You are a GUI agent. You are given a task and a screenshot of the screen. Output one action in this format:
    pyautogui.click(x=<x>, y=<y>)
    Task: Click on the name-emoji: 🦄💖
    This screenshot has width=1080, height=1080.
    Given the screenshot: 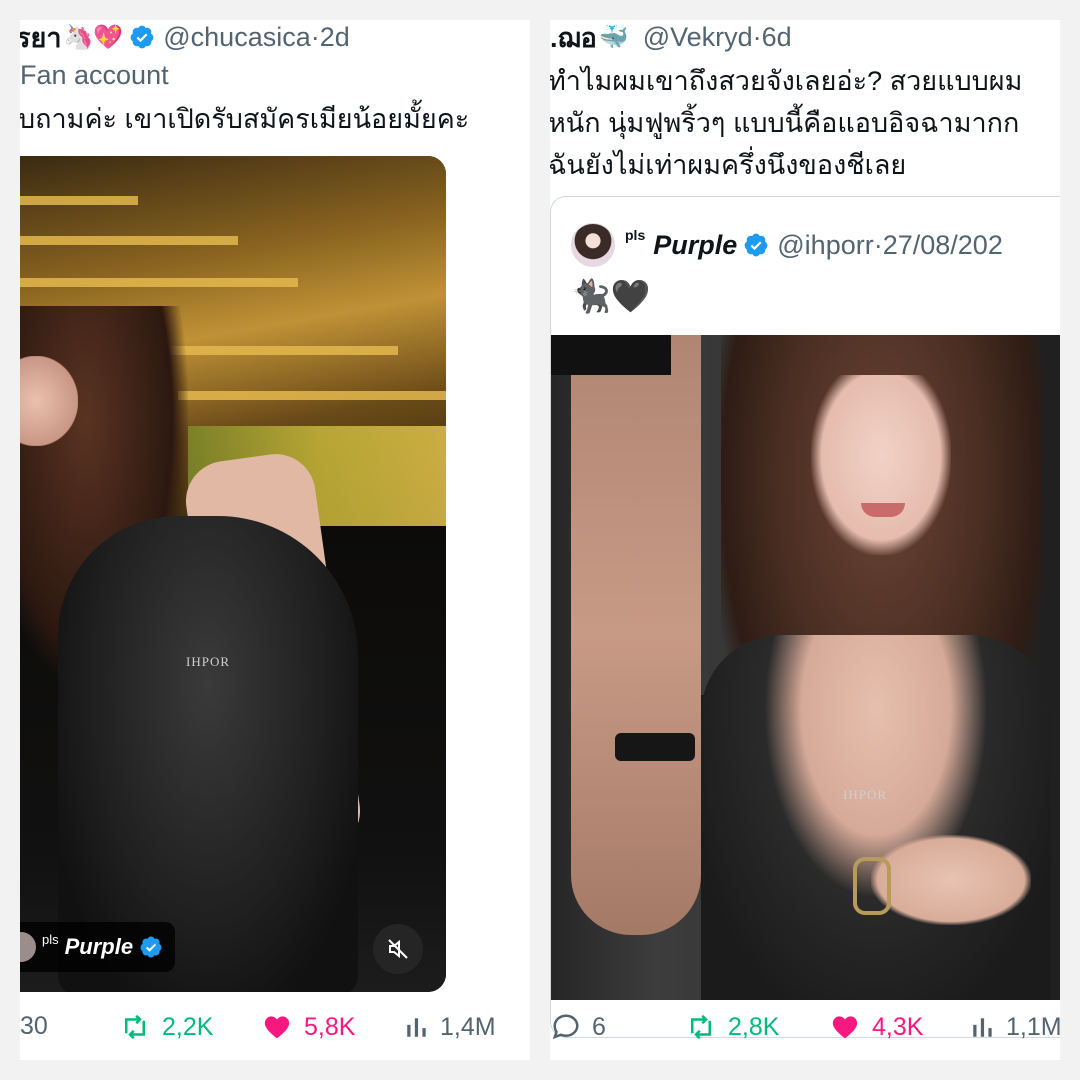 What is the action you would take?
    pyautogui.click(x=93, y=37)
    